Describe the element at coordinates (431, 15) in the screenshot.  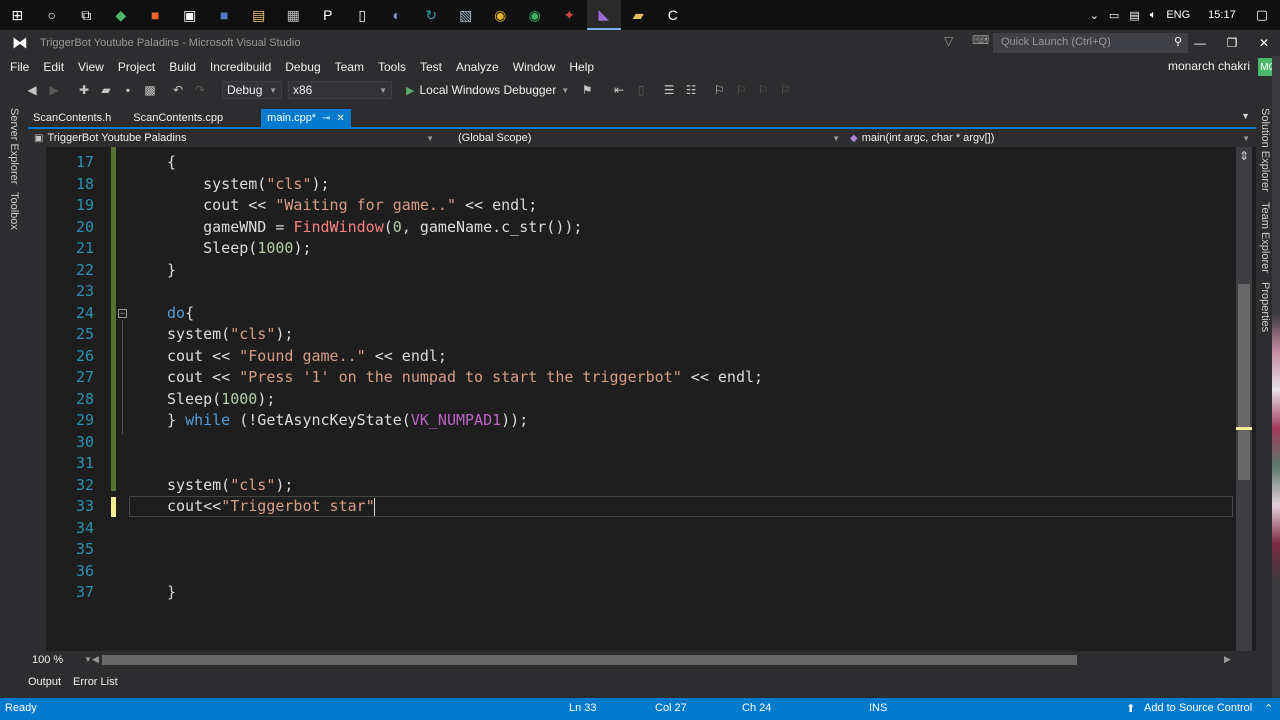
I see `app-refresh-icon: ↻` at that location.